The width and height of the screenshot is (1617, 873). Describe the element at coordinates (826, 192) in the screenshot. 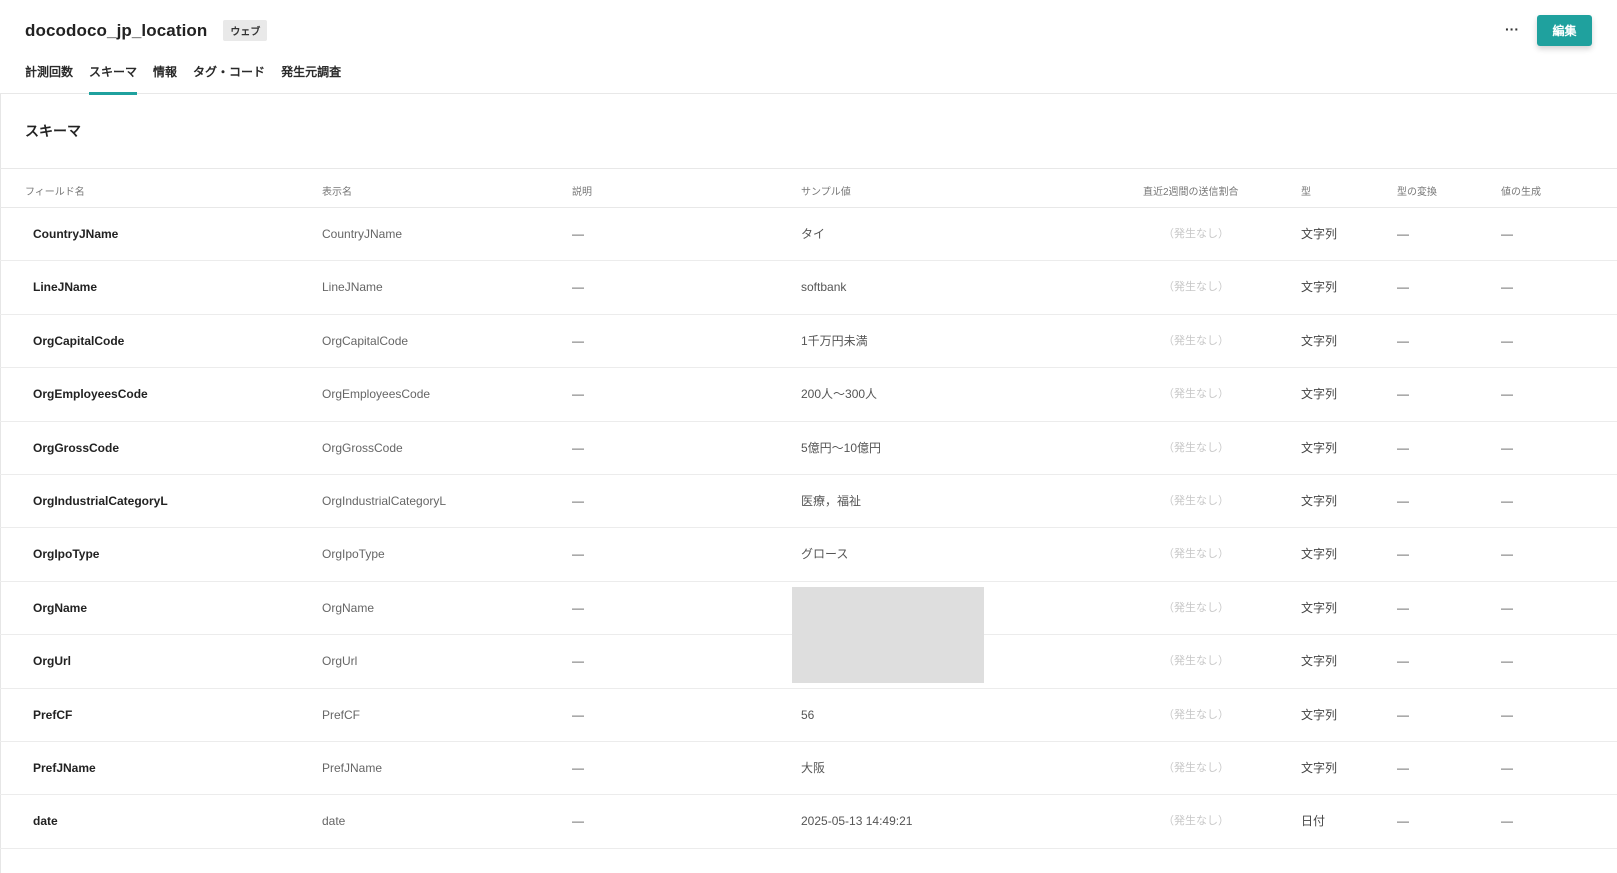

I see `column-header-sample-value: サンプル値` at that location.